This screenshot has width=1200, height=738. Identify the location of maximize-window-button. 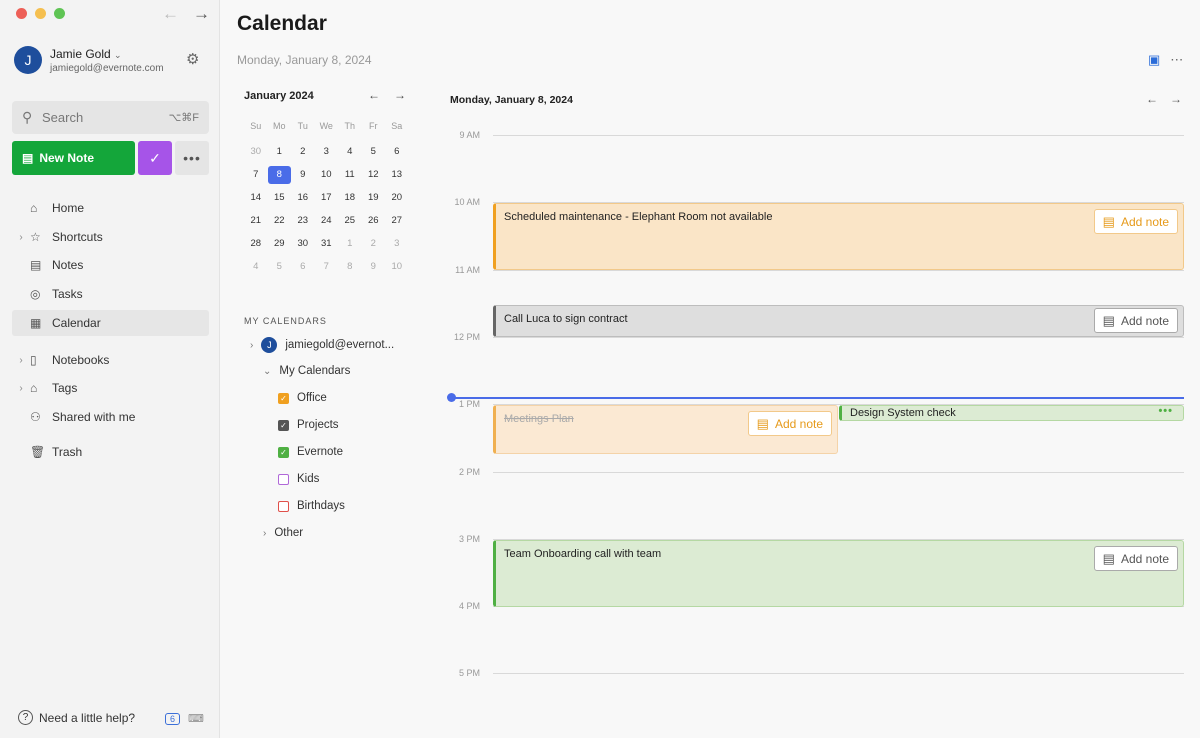
(59, 13).